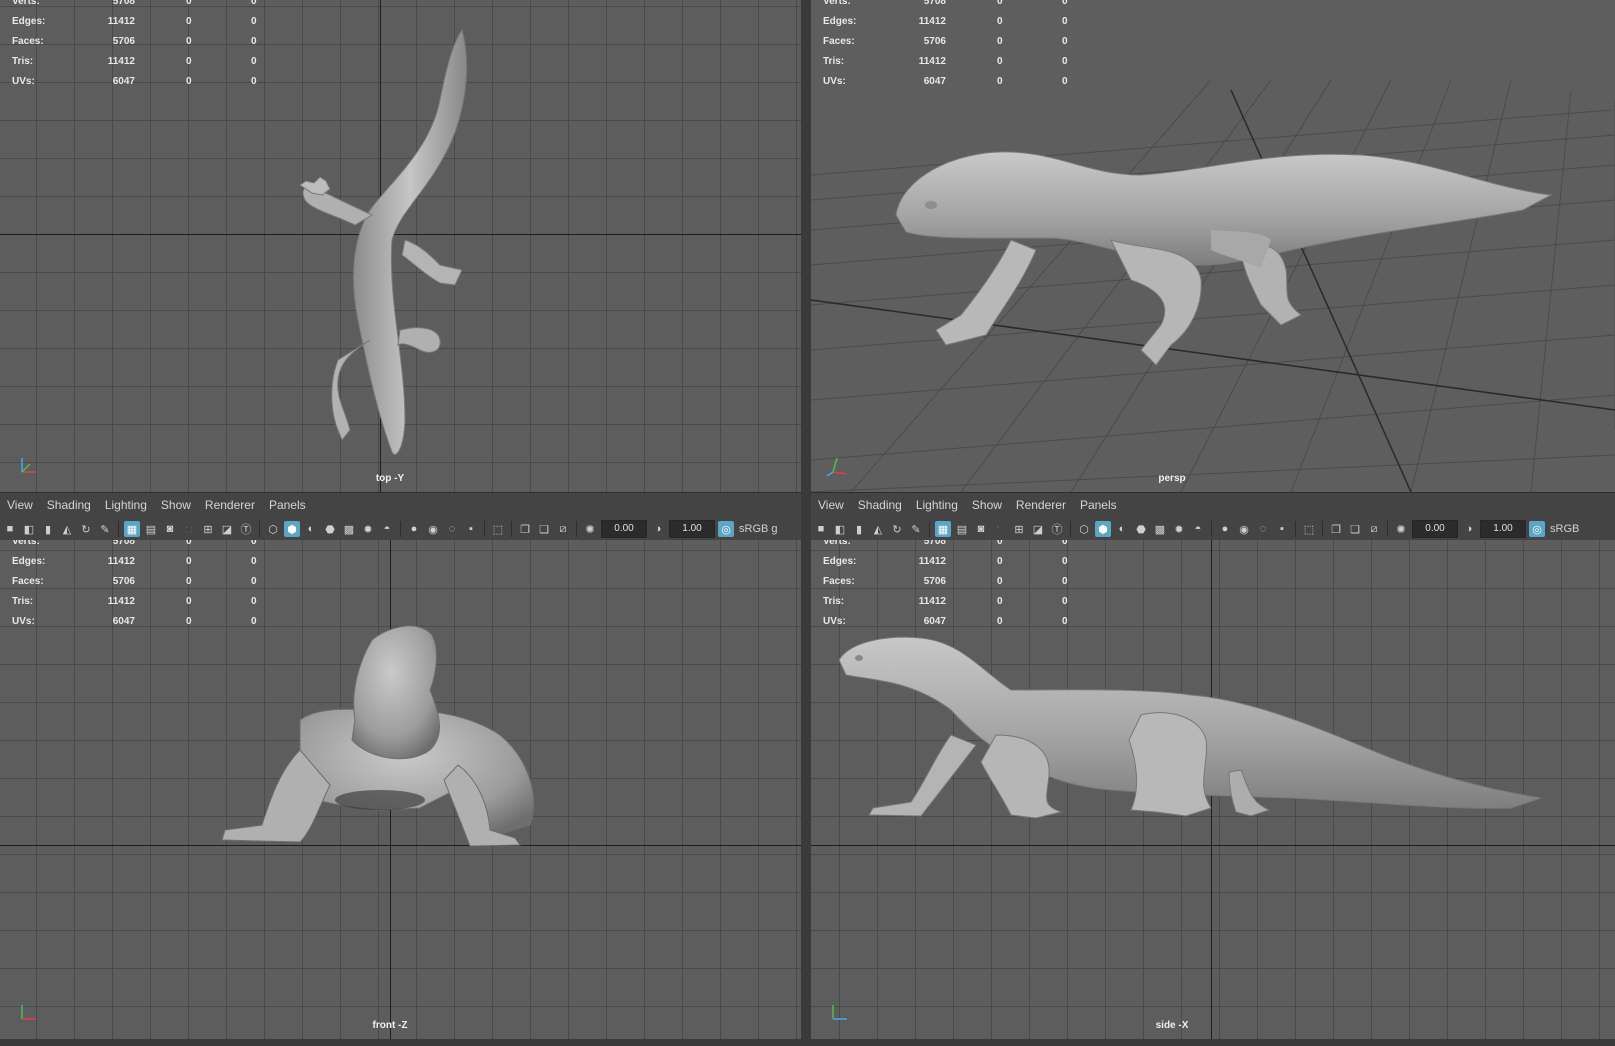  What do you see at coordinates (806, 523) in the screenshot?
I see `panel-splitter-vertical` at bounding box center [806, 523].